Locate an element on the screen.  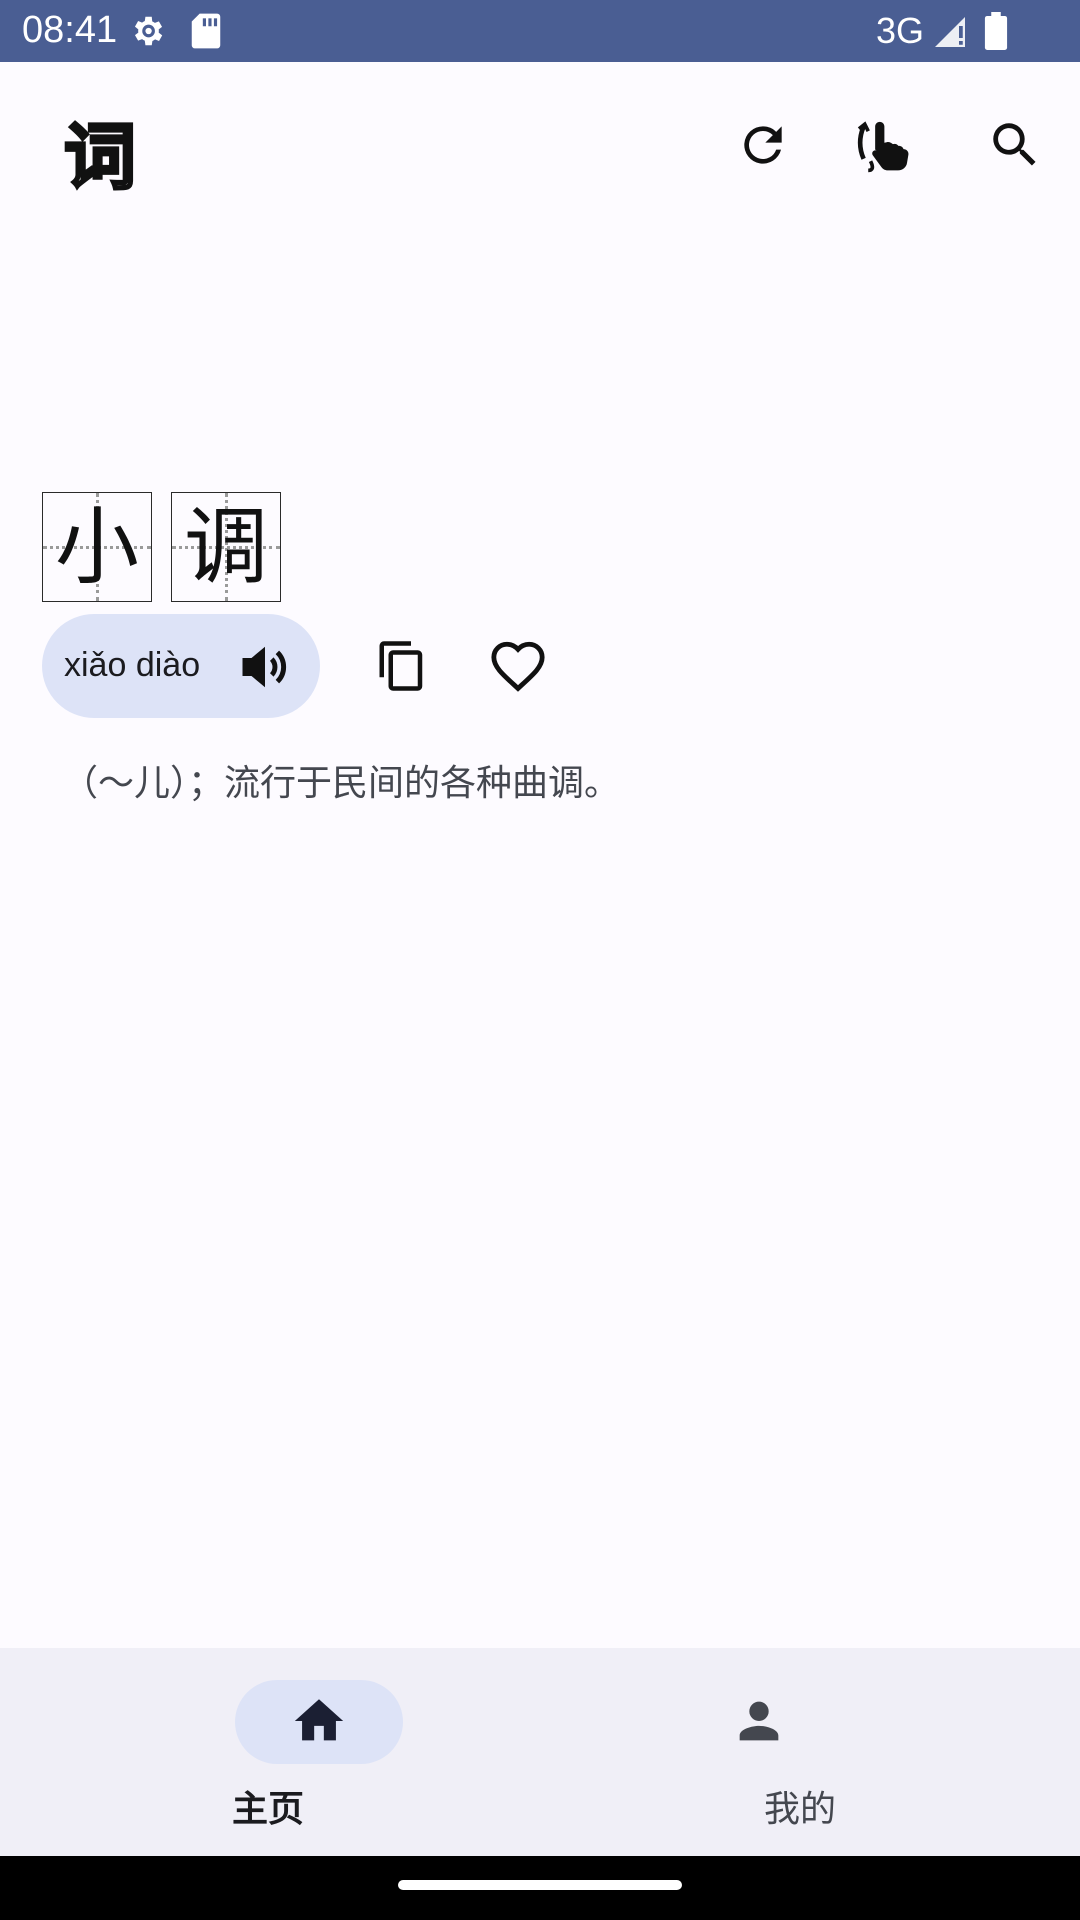
person-icon is located at coordinates (759, 1723).